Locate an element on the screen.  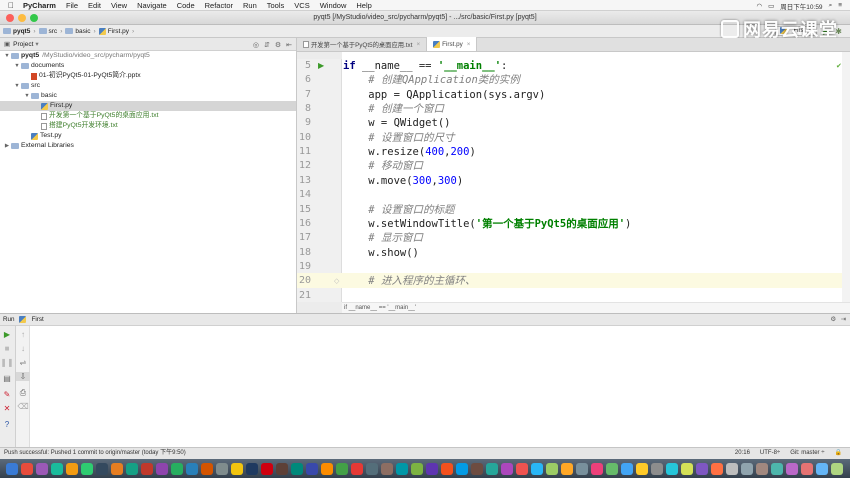
help-icon: ? is located at coordinates (7, 424).